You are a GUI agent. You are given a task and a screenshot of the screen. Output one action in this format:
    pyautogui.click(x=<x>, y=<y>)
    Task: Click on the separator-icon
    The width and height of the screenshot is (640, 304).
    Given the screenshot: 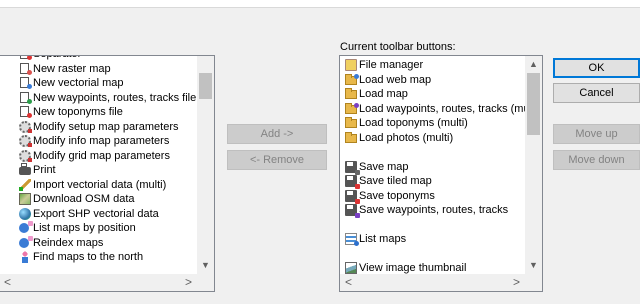 What is the action you would take?
    pyautogui.click(x=26, y=58)
    